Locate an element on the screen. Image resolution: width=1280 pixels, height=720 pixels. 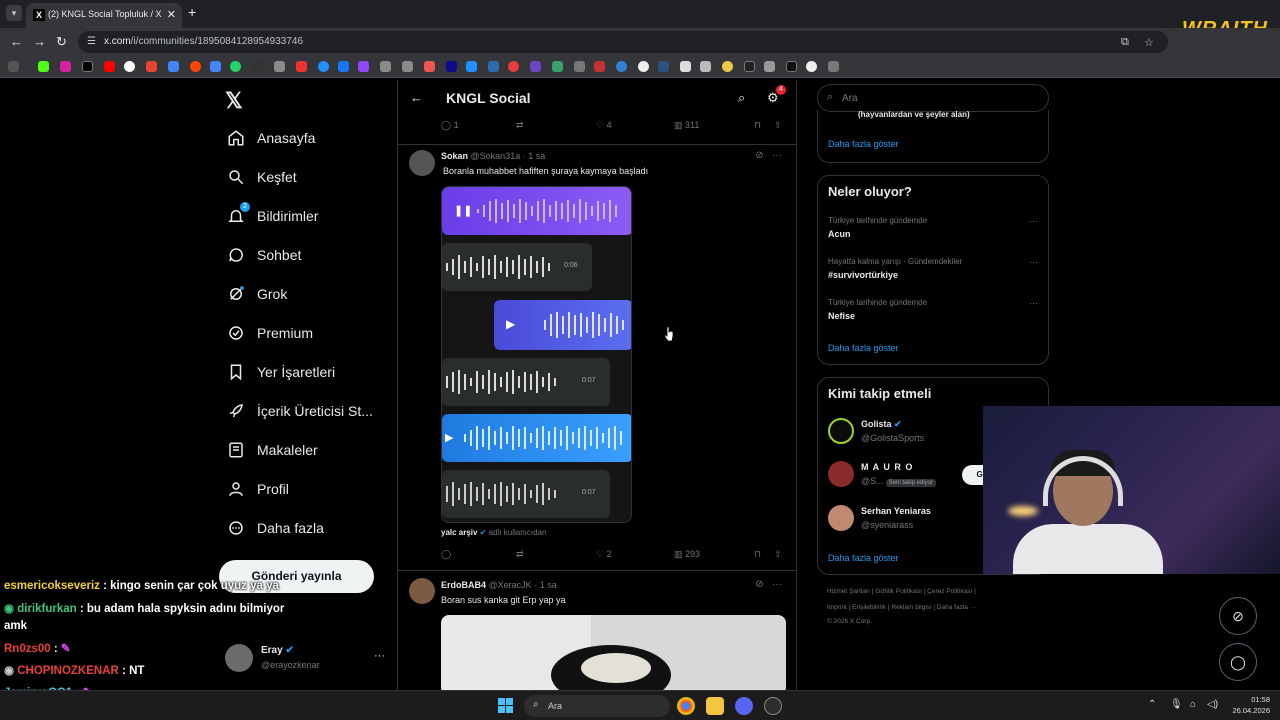
chrome-icon is located at coordinates (686, 706).